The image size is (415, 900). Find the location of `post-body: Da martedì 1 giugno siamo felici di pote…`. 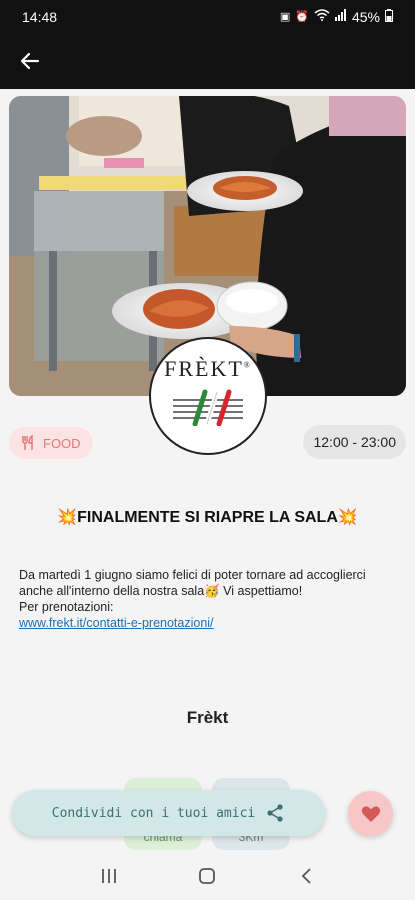

post-body: Da martedì 1 giugno siamo felici di pote… is located at coordinates (209, 599).